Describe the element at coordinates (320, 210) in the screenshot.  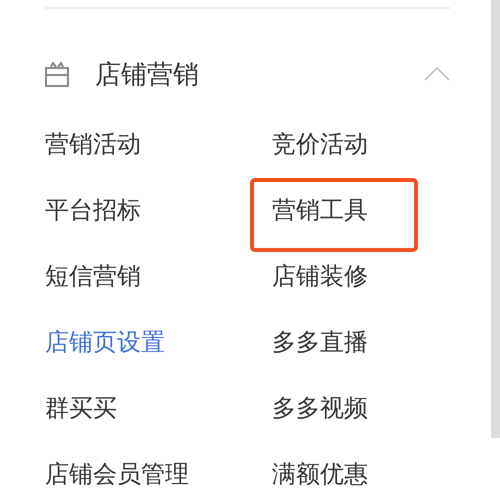
I see `menu-link: 营销工具` at that location.